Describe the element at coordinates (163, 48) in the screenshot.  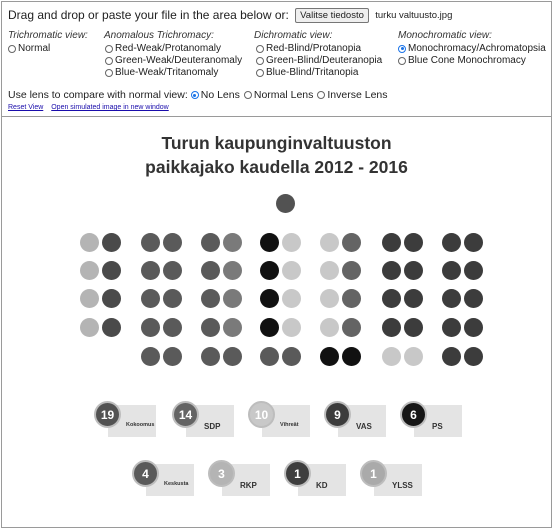
I see `radio-protanomaly: Red-Weak/Protanomaly` at that location.